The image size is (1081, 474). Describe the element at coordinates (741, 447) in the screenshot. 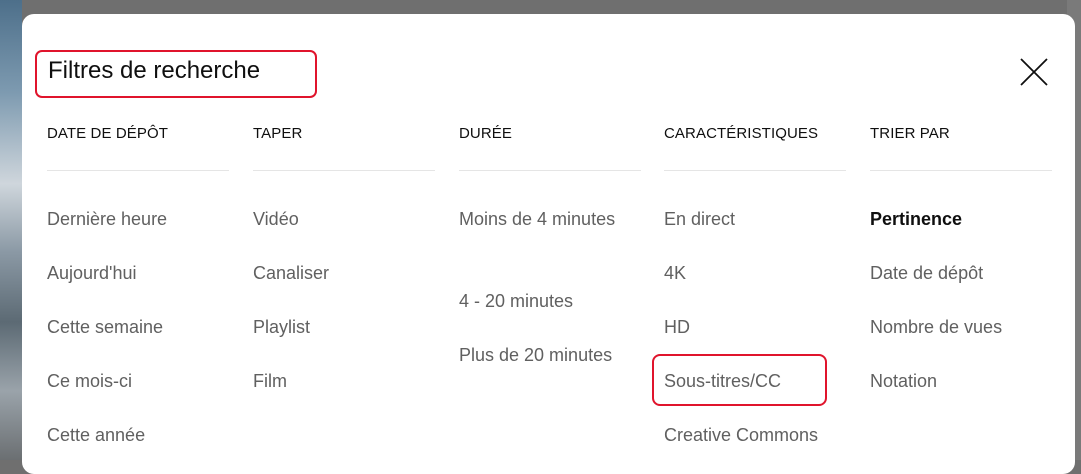

I see `filter-creative-commons: Creative Commons` at that location.